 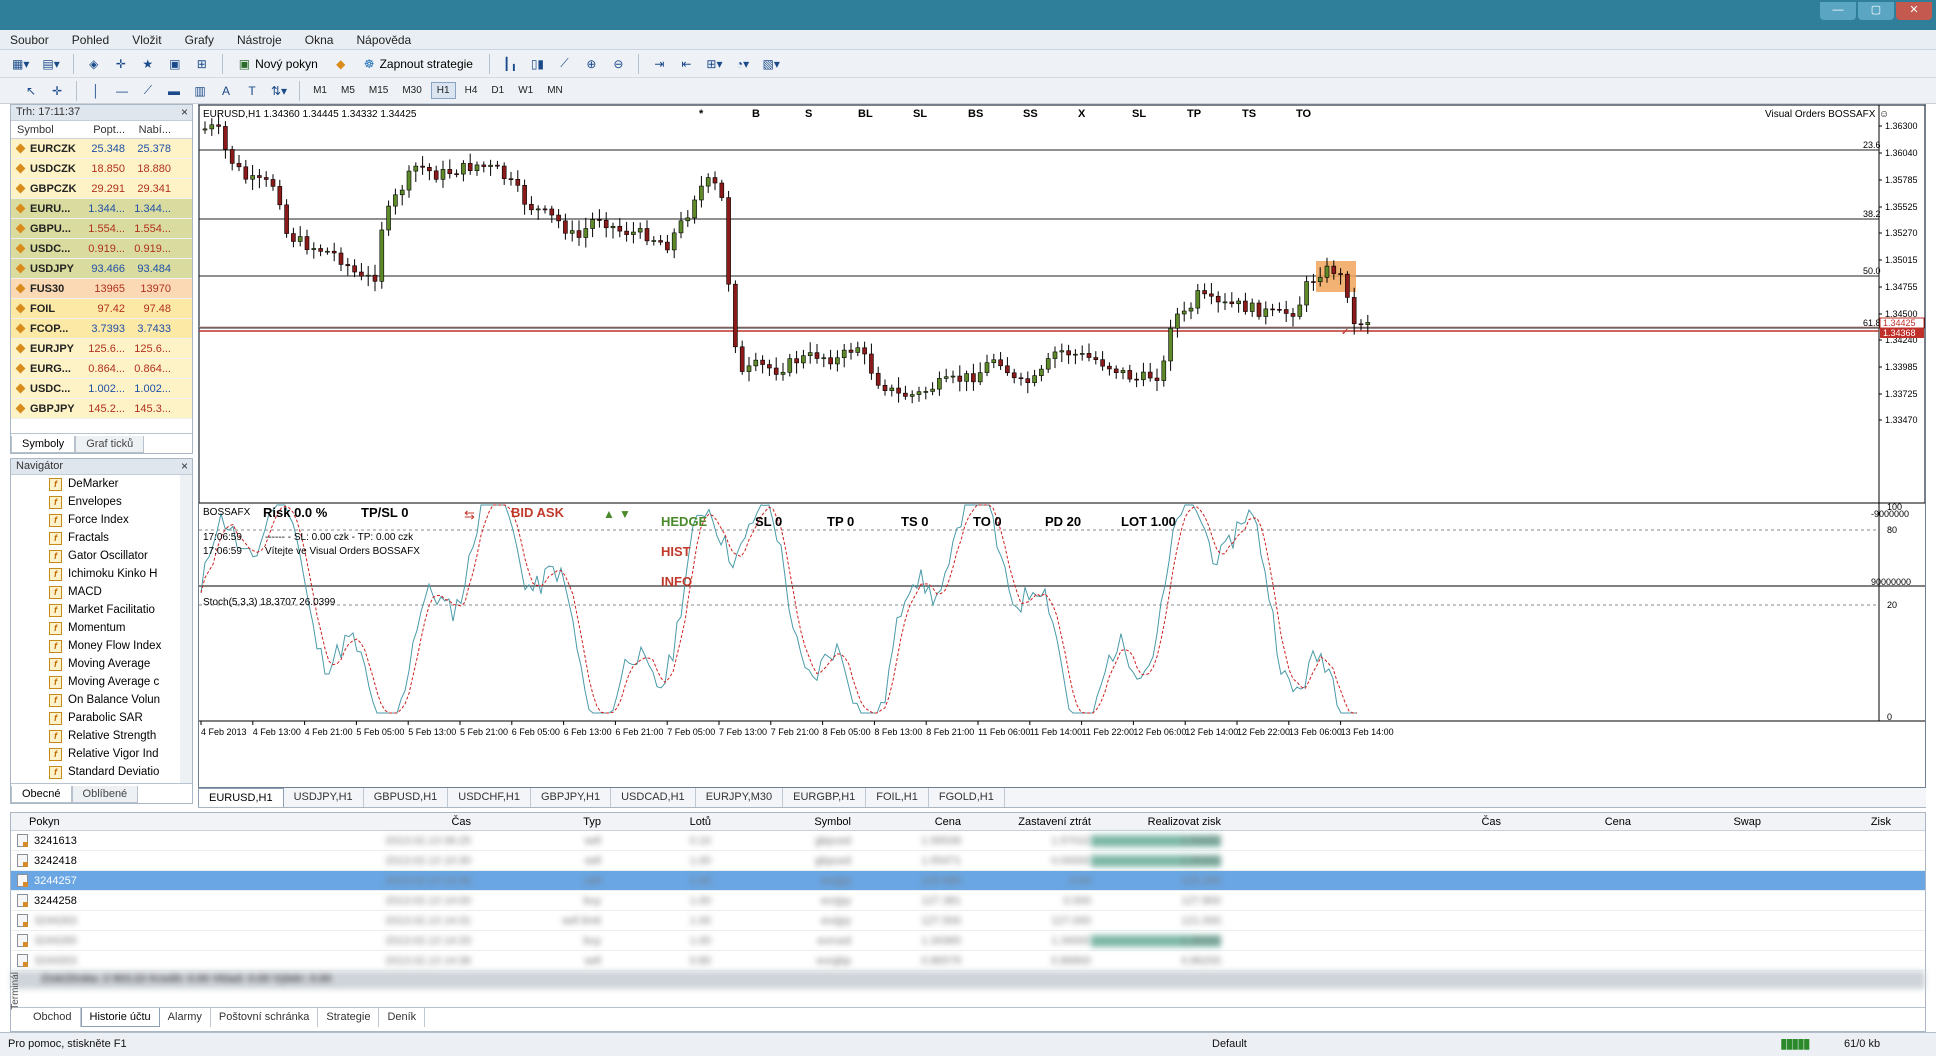 I want to click on to-value: TO 0, so click(x=987, y=521).